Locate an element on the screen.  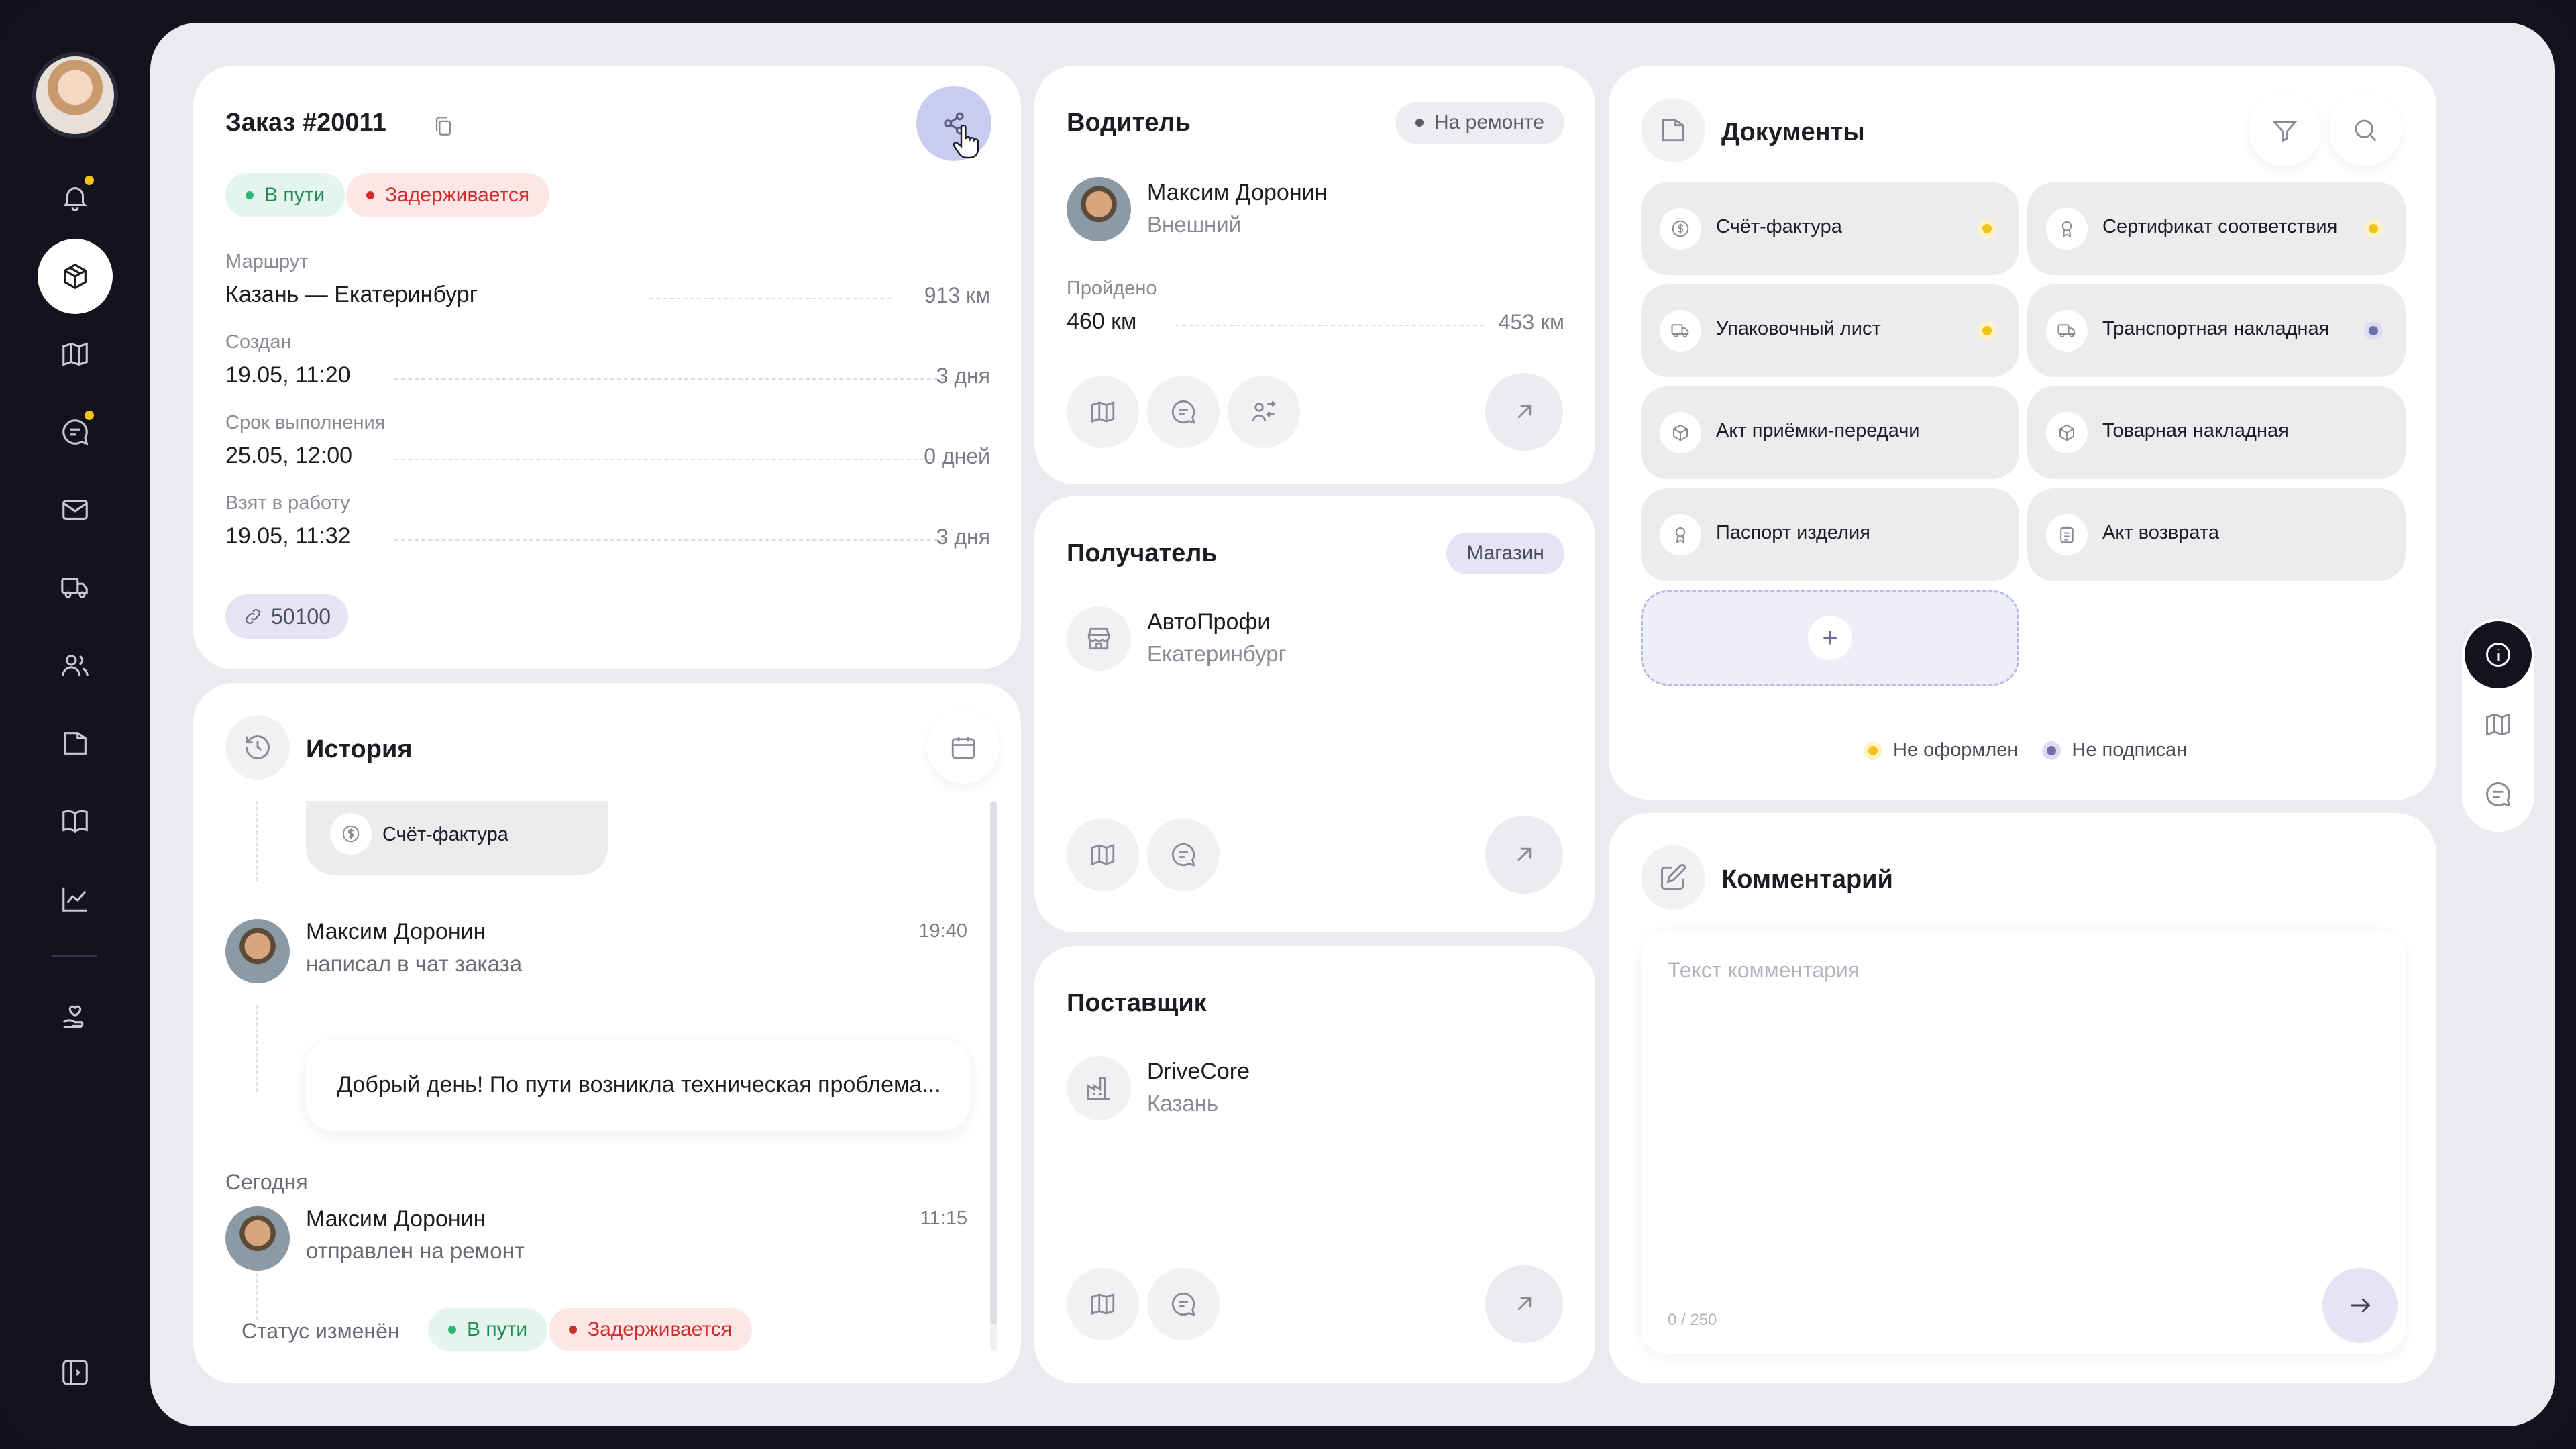
history-doc-chip: Счёт-фактура is located at coordinates (457, 838).